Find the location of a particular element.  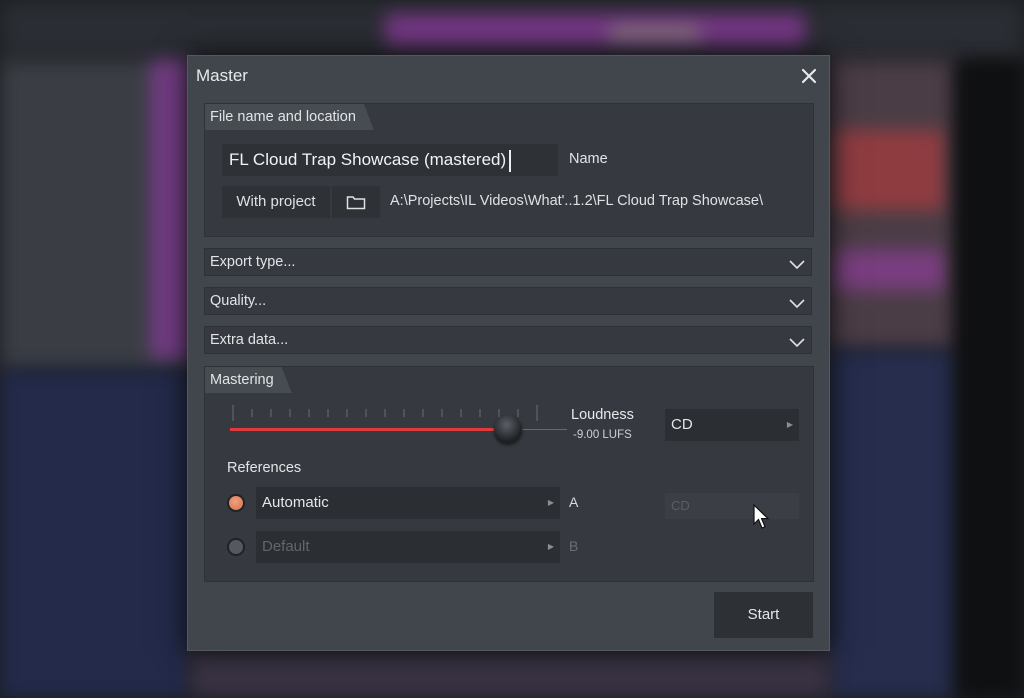

reference-b-label: B is located at coordinates (574, 546).